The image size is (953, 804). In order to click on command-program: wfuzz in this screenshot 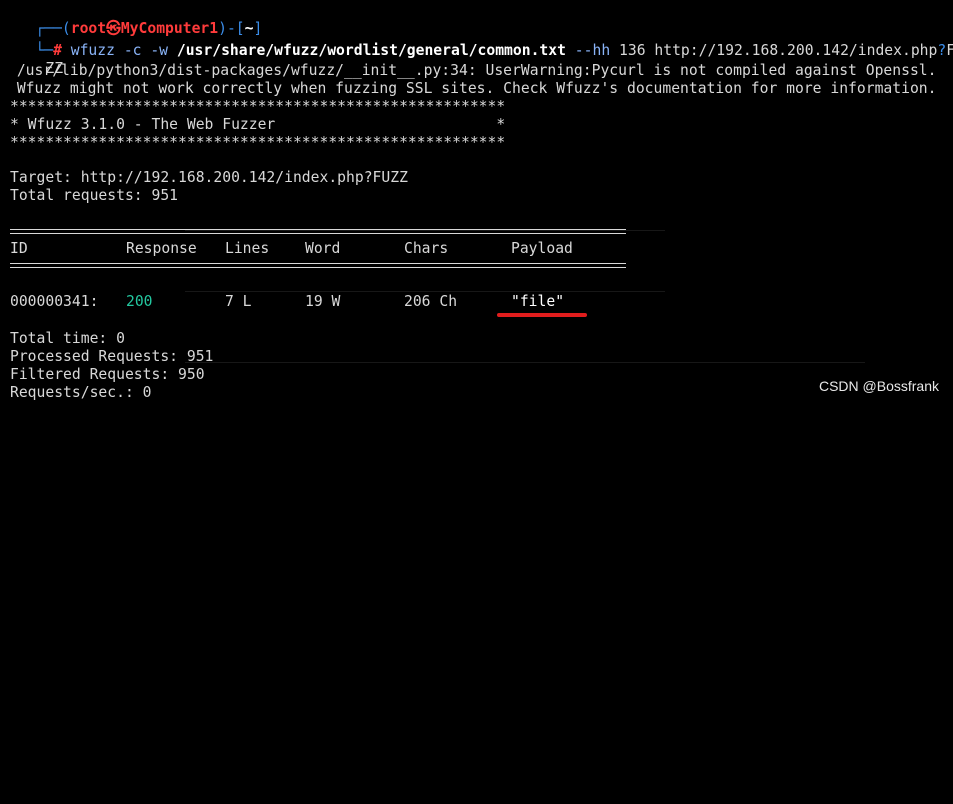, I will do `click(92, 50)`.